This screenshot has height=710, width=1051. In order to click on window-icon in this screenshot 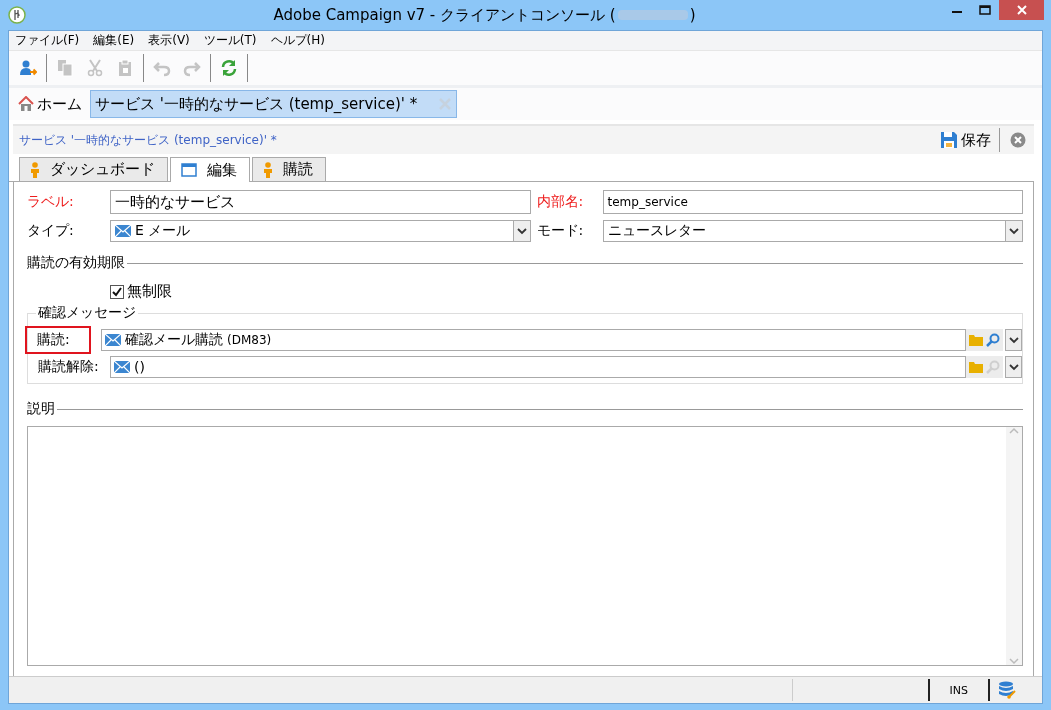, I will do `click(189, 170)`.